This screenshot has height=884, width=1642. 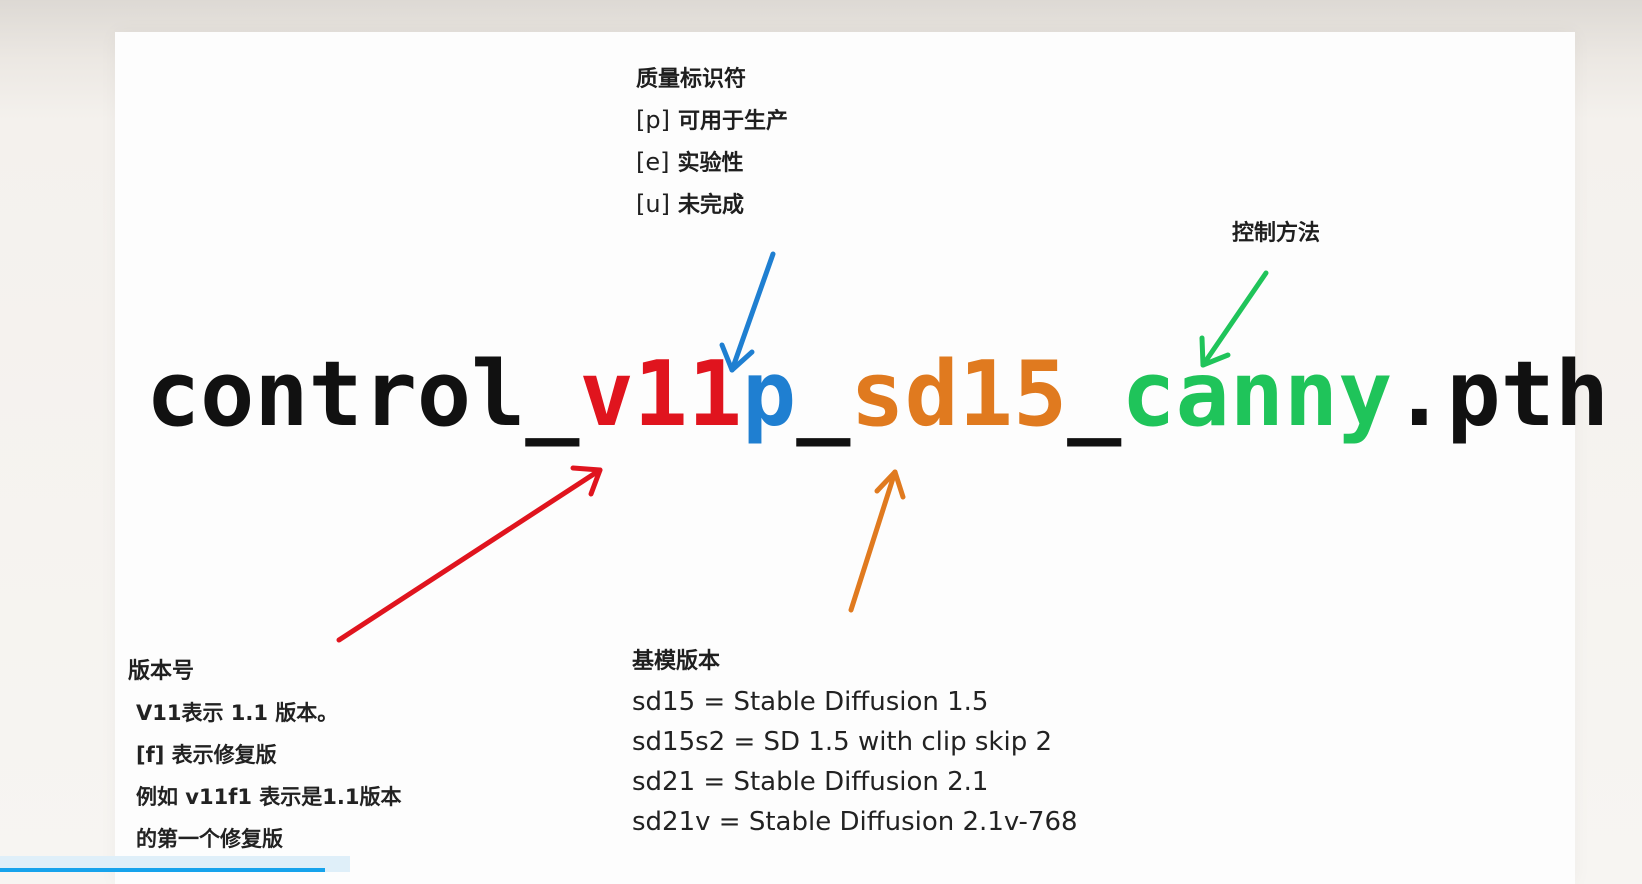 I want to click on filename-prefix: control_, so click(x=363, y=394).